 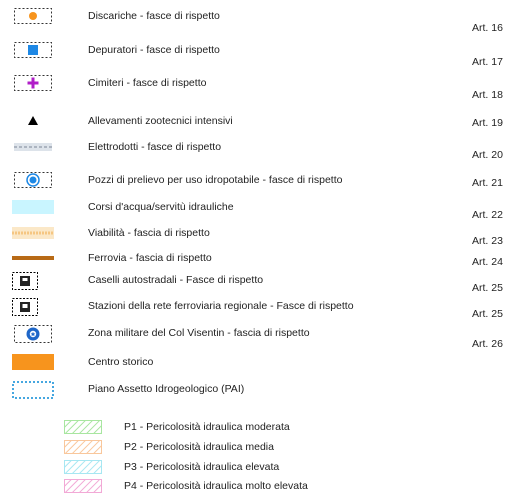 I want to click on legend-label: P1 - Pericolosità idraulica moderata, so click(x=207, y=427).